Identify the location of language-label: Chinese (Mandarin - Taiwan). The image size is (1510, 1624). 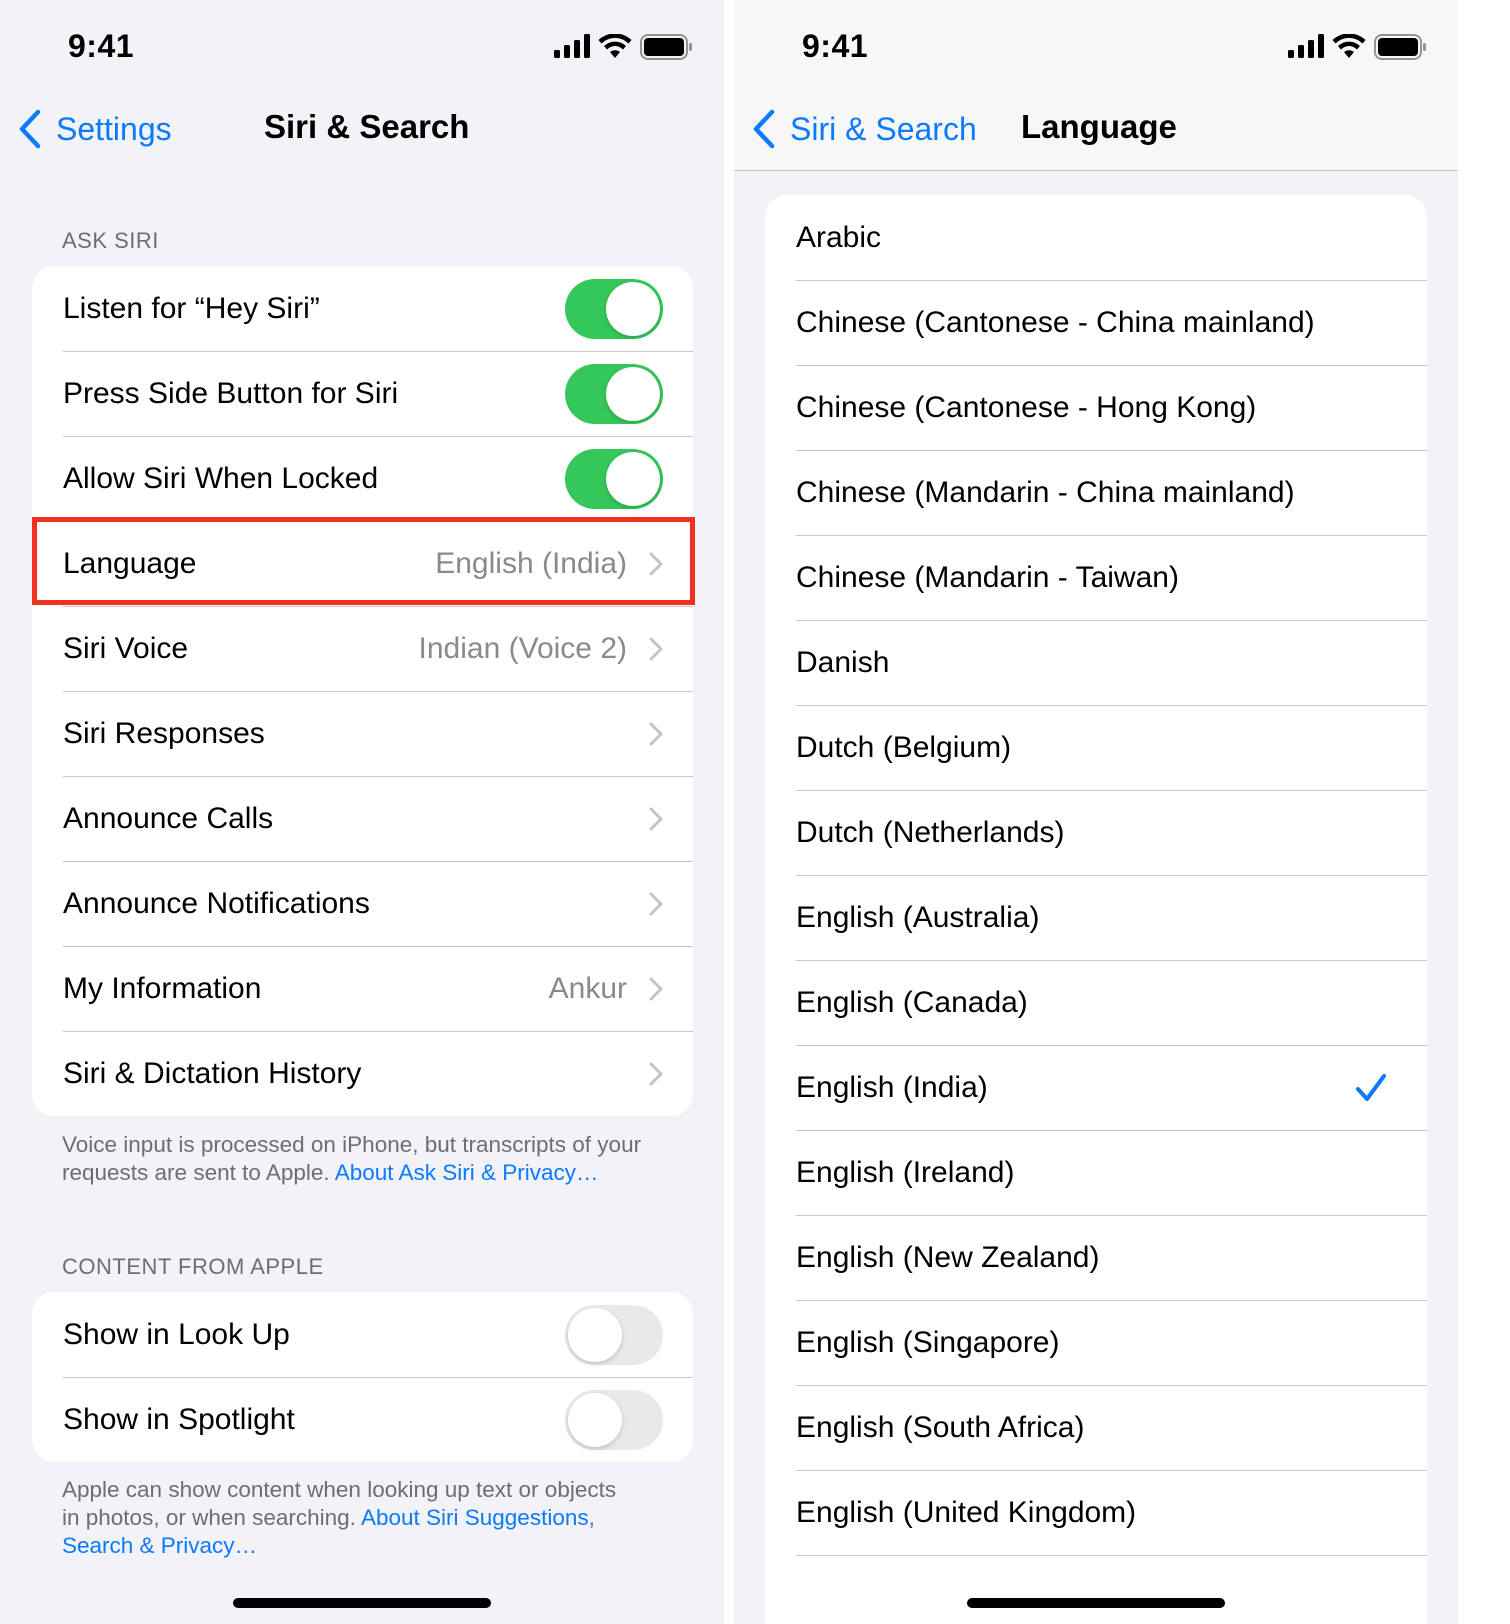
(987, 577).